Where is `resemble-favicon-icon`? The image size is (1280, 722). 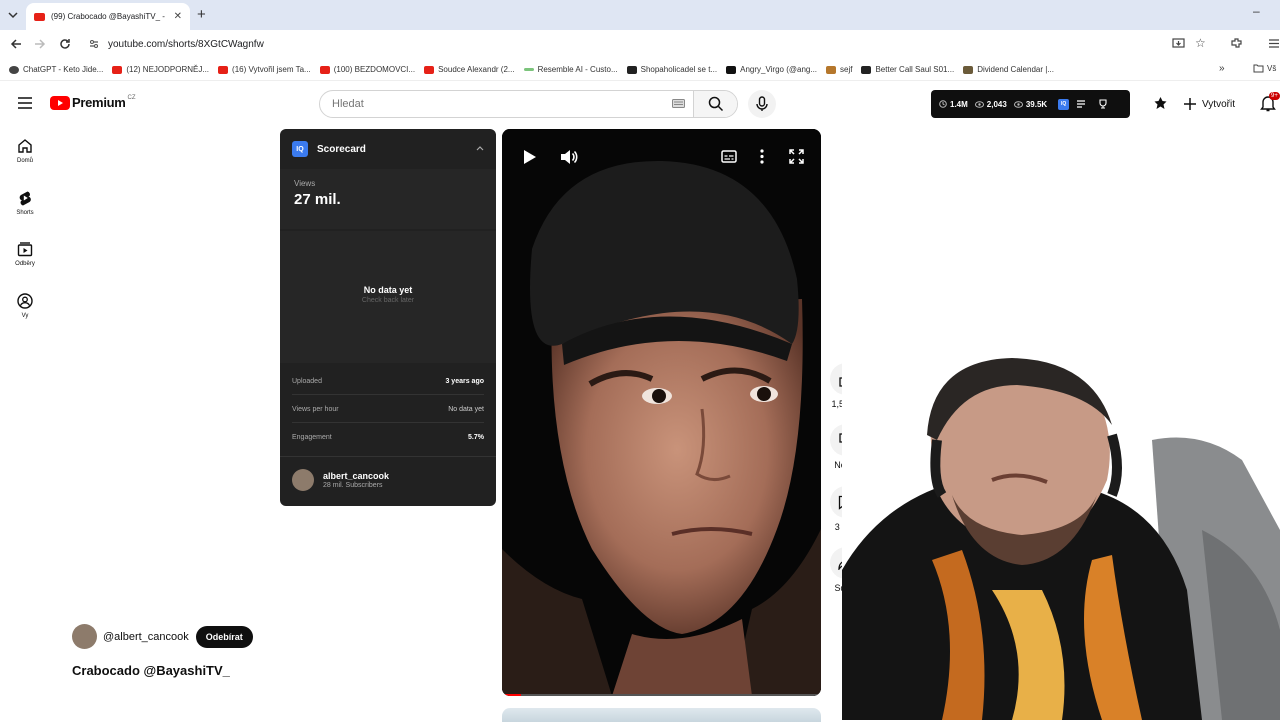
resemble-favicon-icon is located at coordinates (528, 69).